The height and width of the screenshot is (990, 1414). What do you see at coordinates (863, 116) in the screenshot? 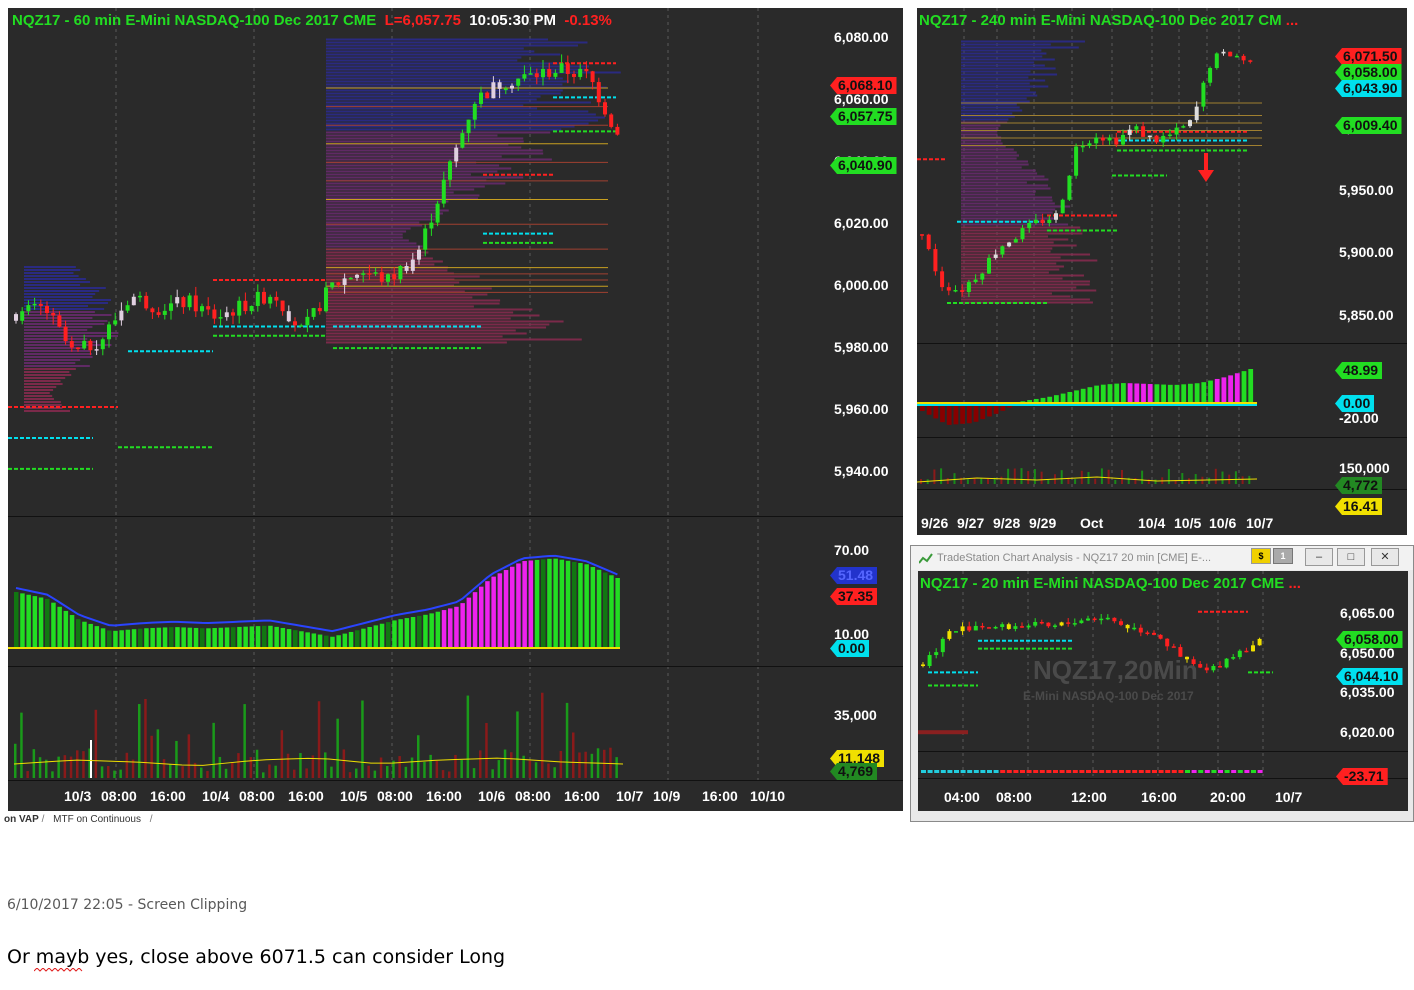
I see `price-tag: 6,057.75` at bounding box center [863, 116].